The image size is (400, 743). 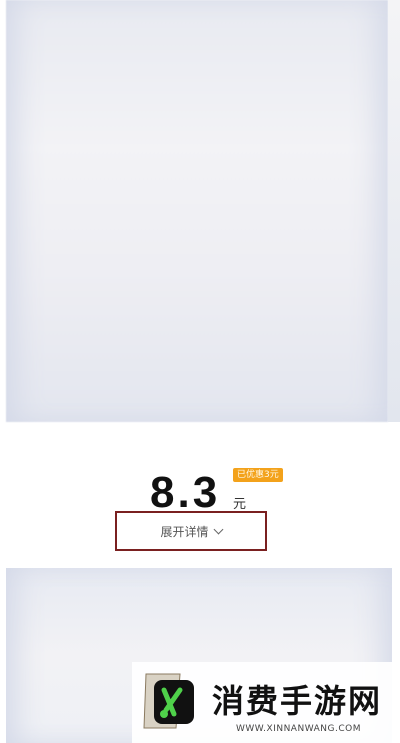 I want to click on expand-details-button: 展开详情, so click(x=191, y=531).